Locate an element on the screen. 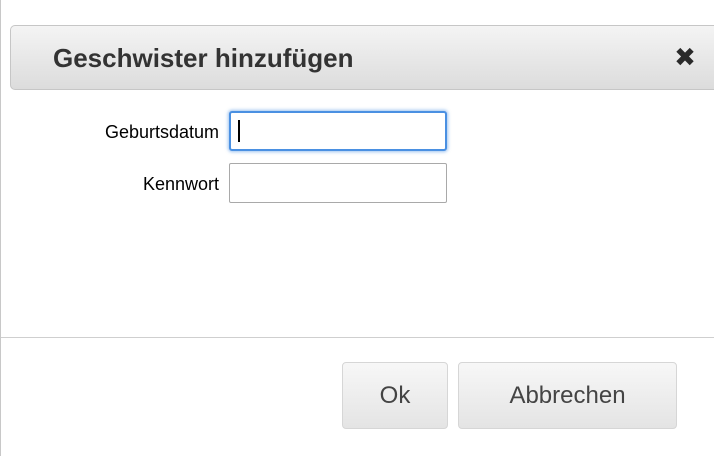 The width and height of the screenshot is (714, 456). password-label-wrap: Kennwort is located at coordinates (125, 185).